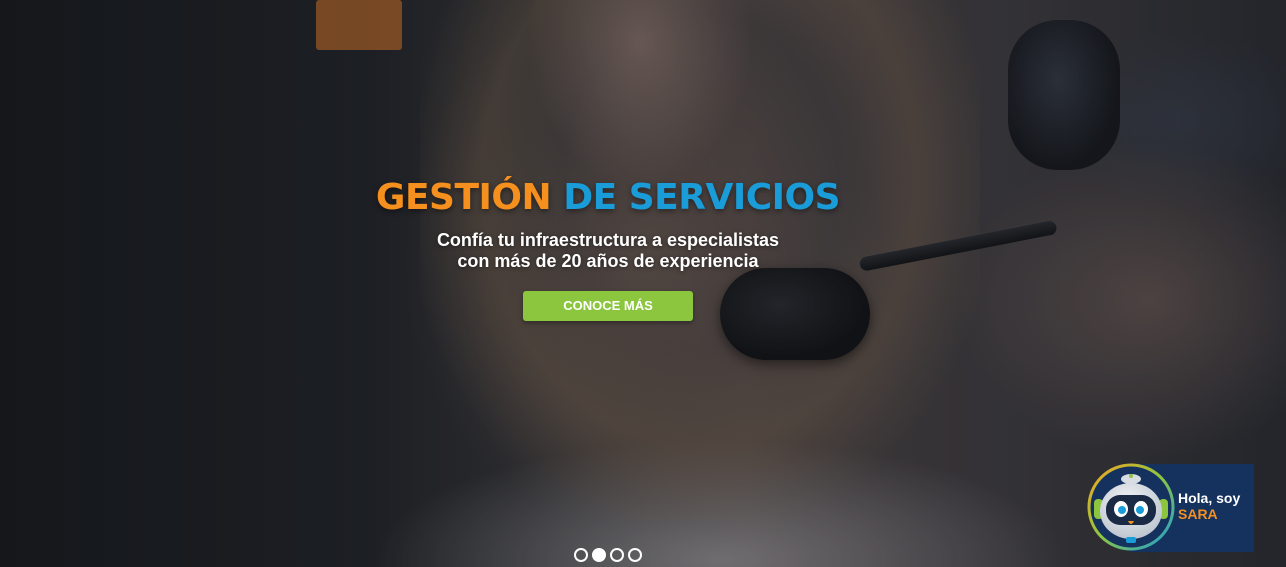 Image resolution: width=1286 pixels, height=567 pixels. Describe the element at coordinates (1198, 514) in the screenshot. I see `chat-assistant-name: SARA` at that location.